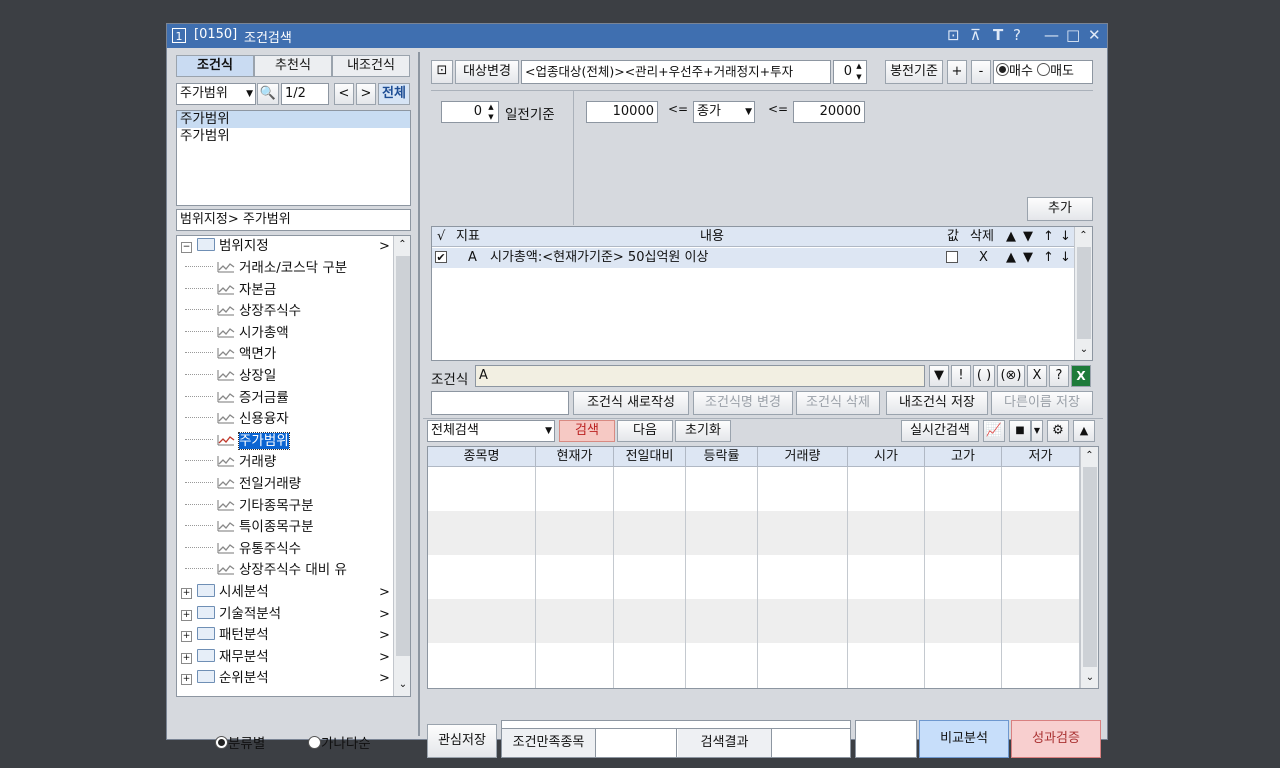  Describe the element at coordinates (1083, 236) in the screenshot. I see `scroll-up-icon: ⌃` at that location.